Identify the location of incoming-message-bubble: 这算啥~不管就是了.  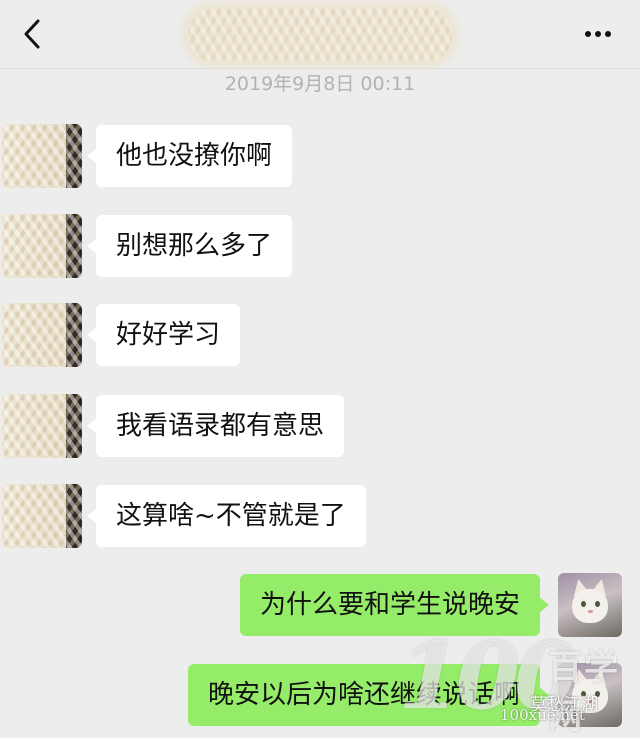
(226, 516).